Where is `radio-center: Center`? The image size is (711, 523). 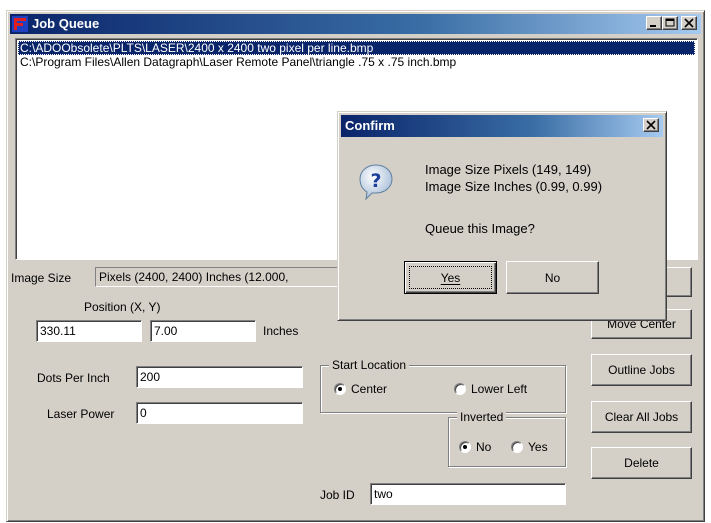 radio-center: Center is located at coordinates (360, 389).